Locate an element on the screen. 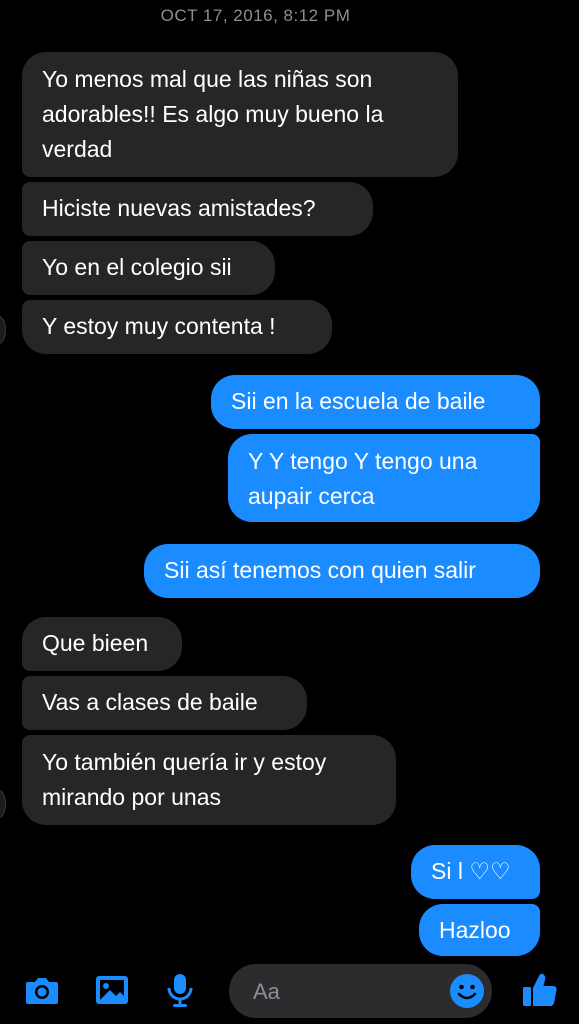  message-input is located at coordinates (348, 992).